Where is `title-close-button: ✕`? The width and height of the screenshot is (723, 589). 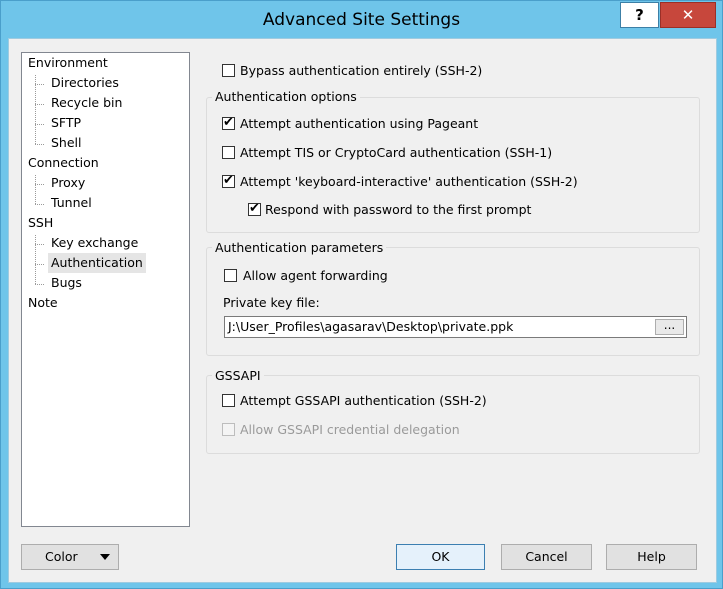
title-close-button: ✕ is located at coordinates (688, 15).